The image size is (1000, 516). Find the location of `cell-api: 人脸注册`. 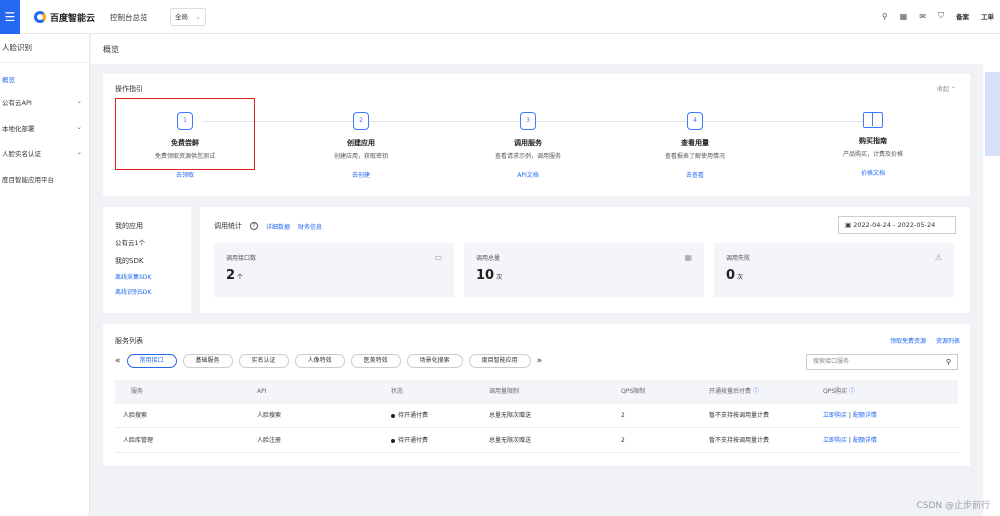

cell-api: 人脸注册 is located at coordinates (269, 440).